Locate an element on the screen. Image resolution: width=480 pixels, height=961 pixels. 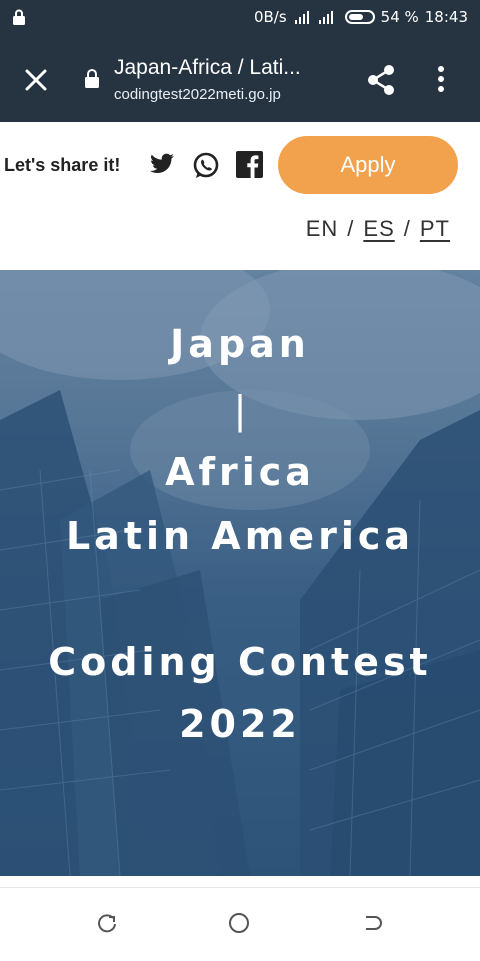
twitter-icon is located at coordinates (162, 164).